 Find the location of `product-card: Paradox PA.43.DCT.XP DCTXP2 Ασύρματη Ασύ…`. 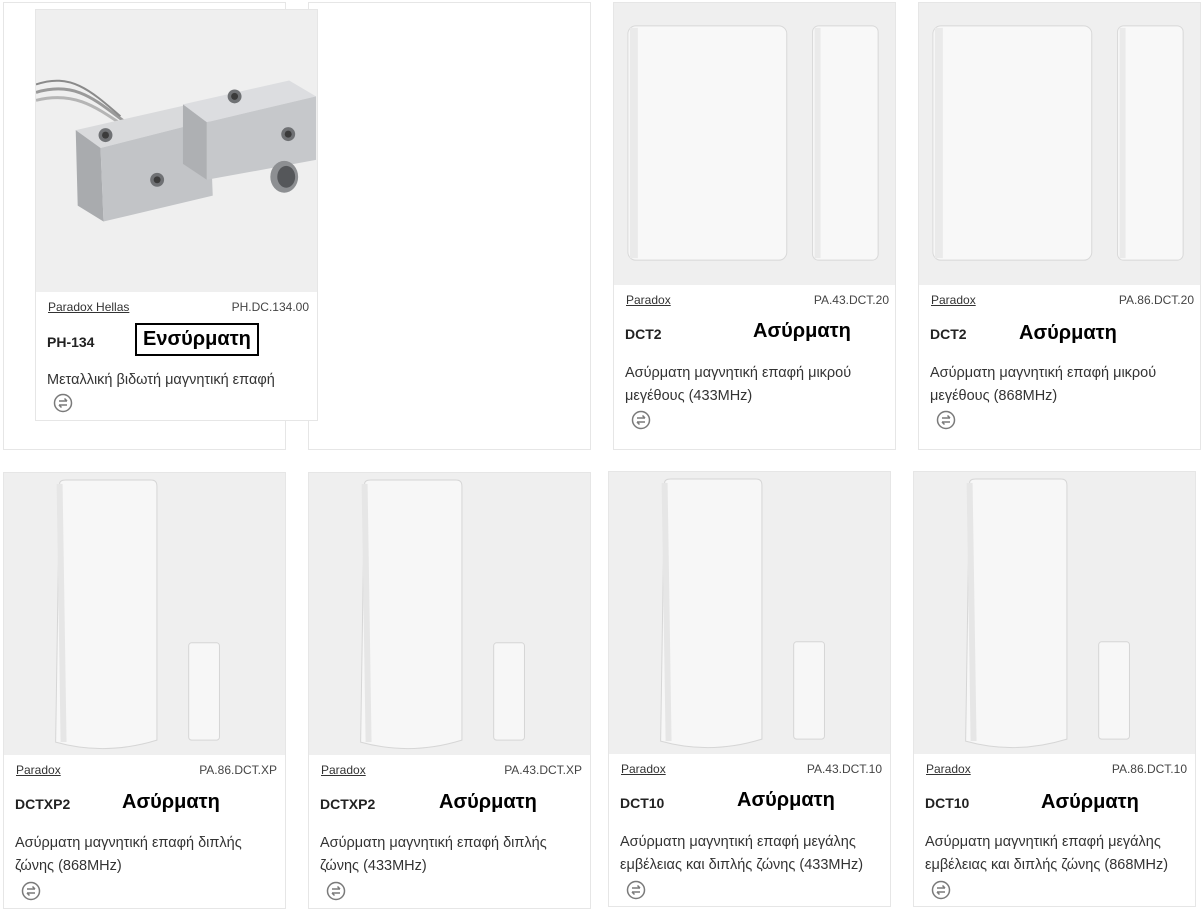

product-card: Paradox PA.43.DCT.XP DCTXP2 Ασύρματη Ασύ… is located at coordinates (449, 690).